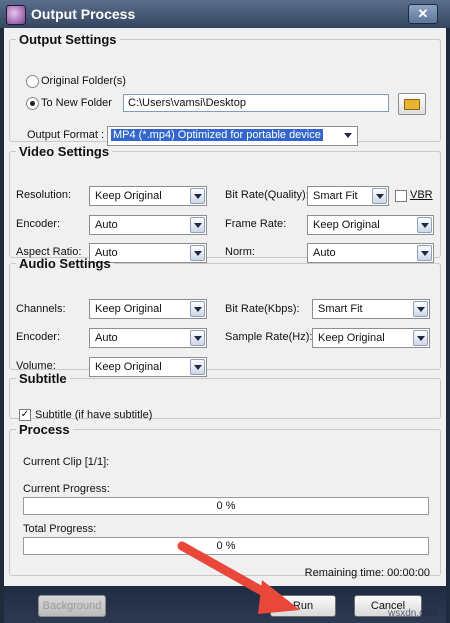  Describe the element at coordinates (225, 604) in the screenshot. I see `button-bar: Background Run Cancel wsxdn.com` at that location.